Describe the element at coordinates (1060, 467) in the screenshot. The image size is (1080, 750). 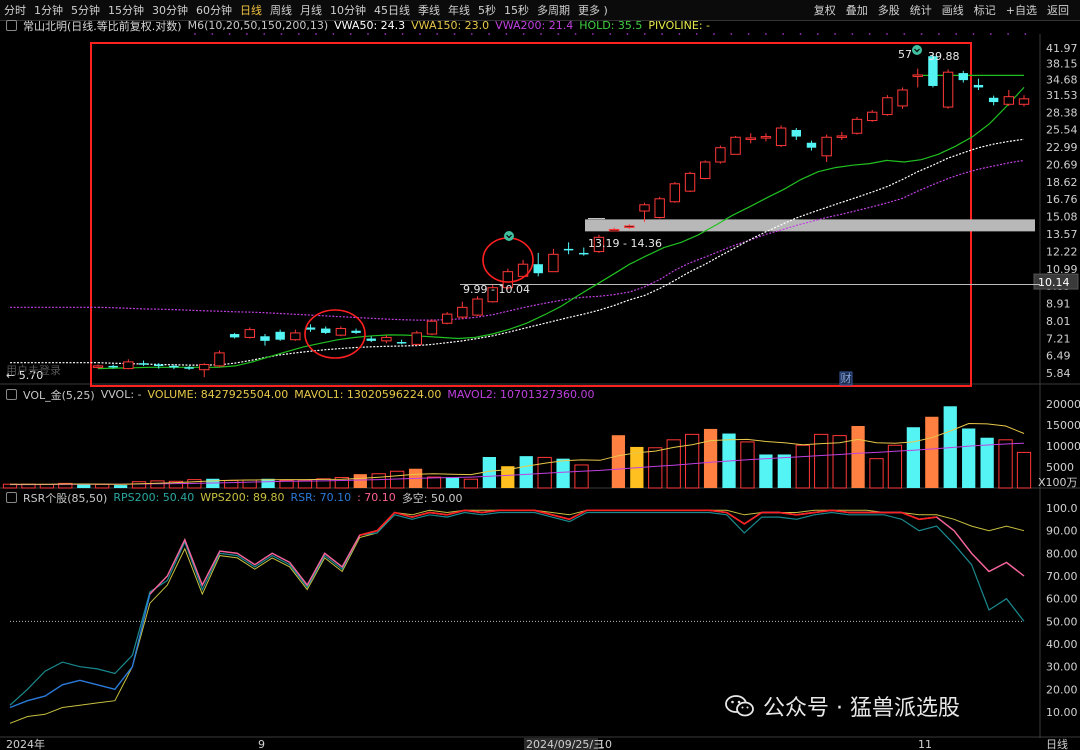
I see `volume-tick-label: 5000` at that location.